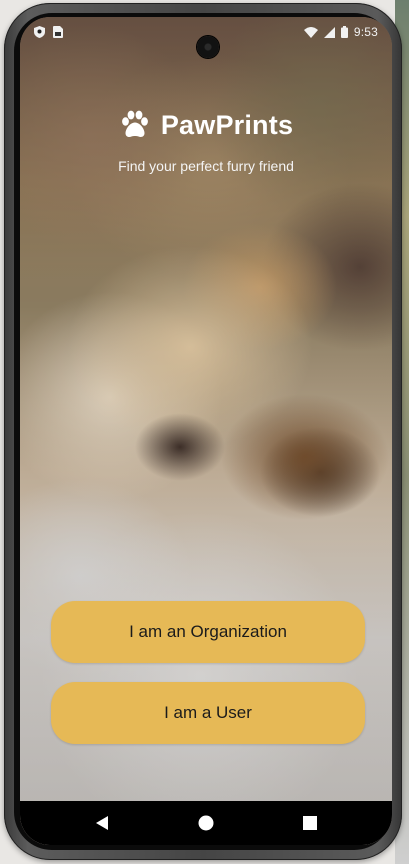  Describe the element at coordinates (208, 47) in the screenshot. I see `front-camera` at that location.